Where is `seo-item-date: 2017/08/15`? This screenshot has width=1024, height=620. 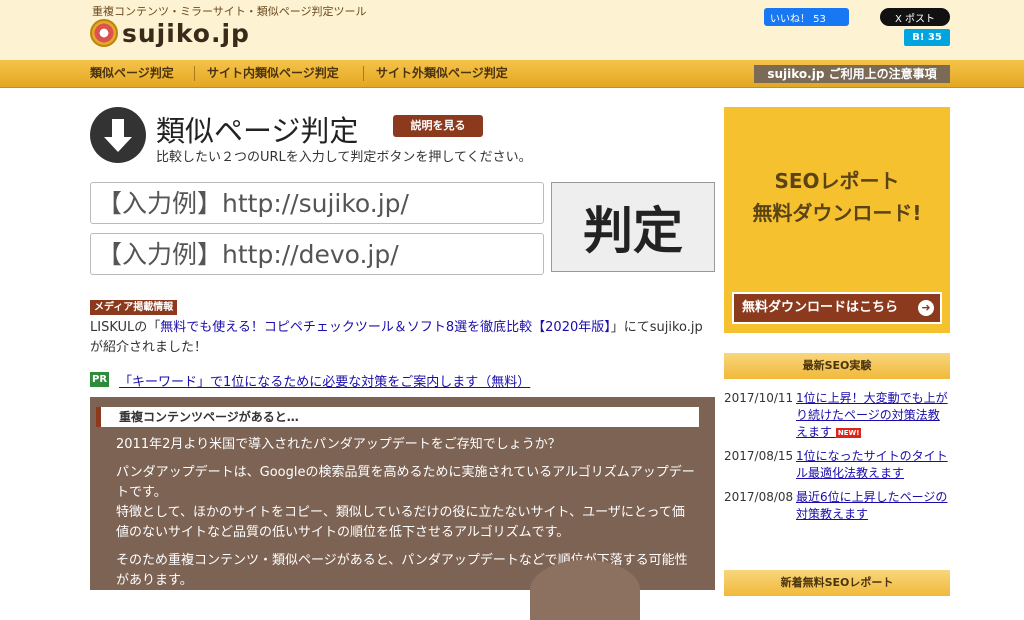 seo-item-date: 2017/08/15 is located at coordinates (759, 456).